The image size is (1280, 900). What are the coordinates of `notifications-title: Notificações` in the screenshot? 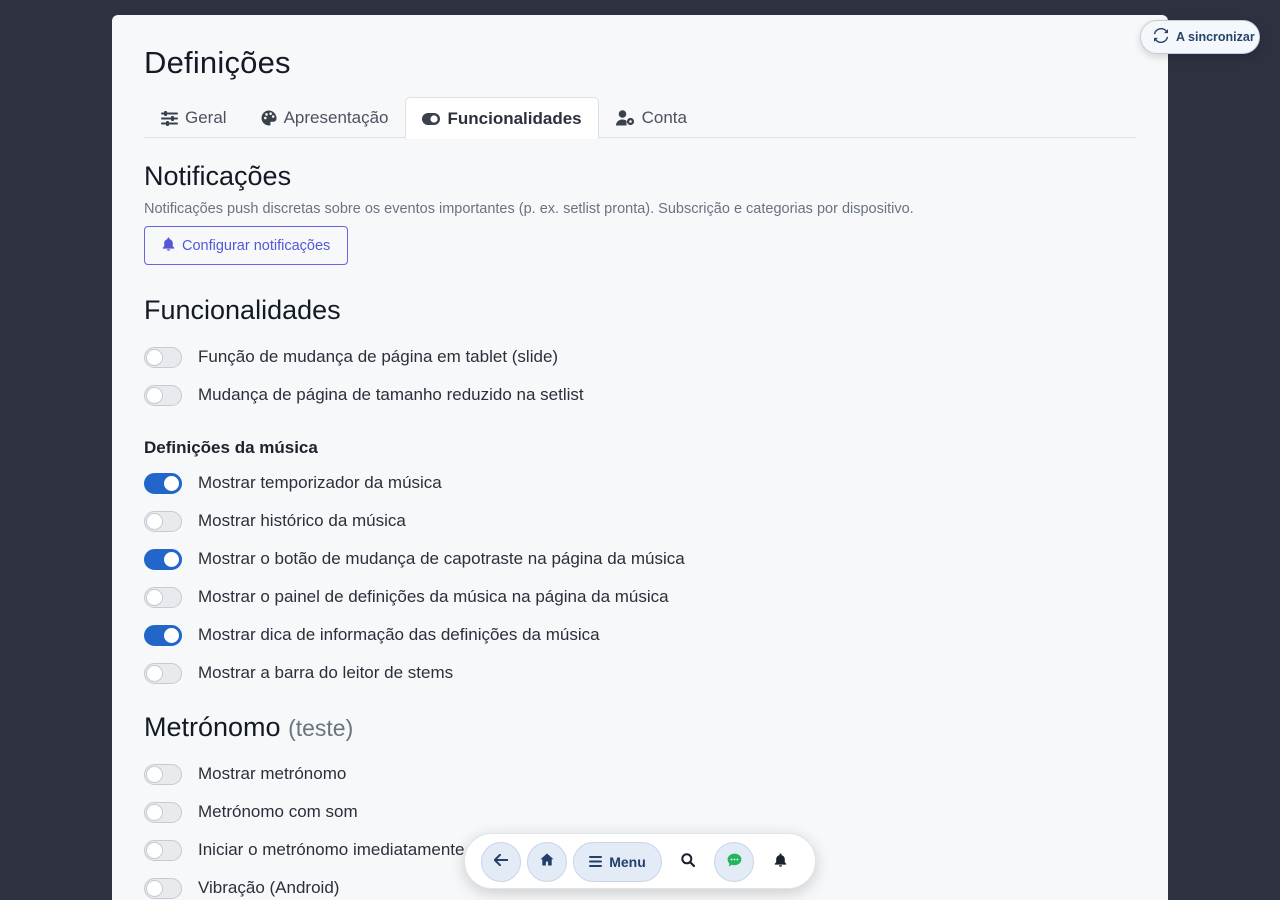 It's located at (218, 176).